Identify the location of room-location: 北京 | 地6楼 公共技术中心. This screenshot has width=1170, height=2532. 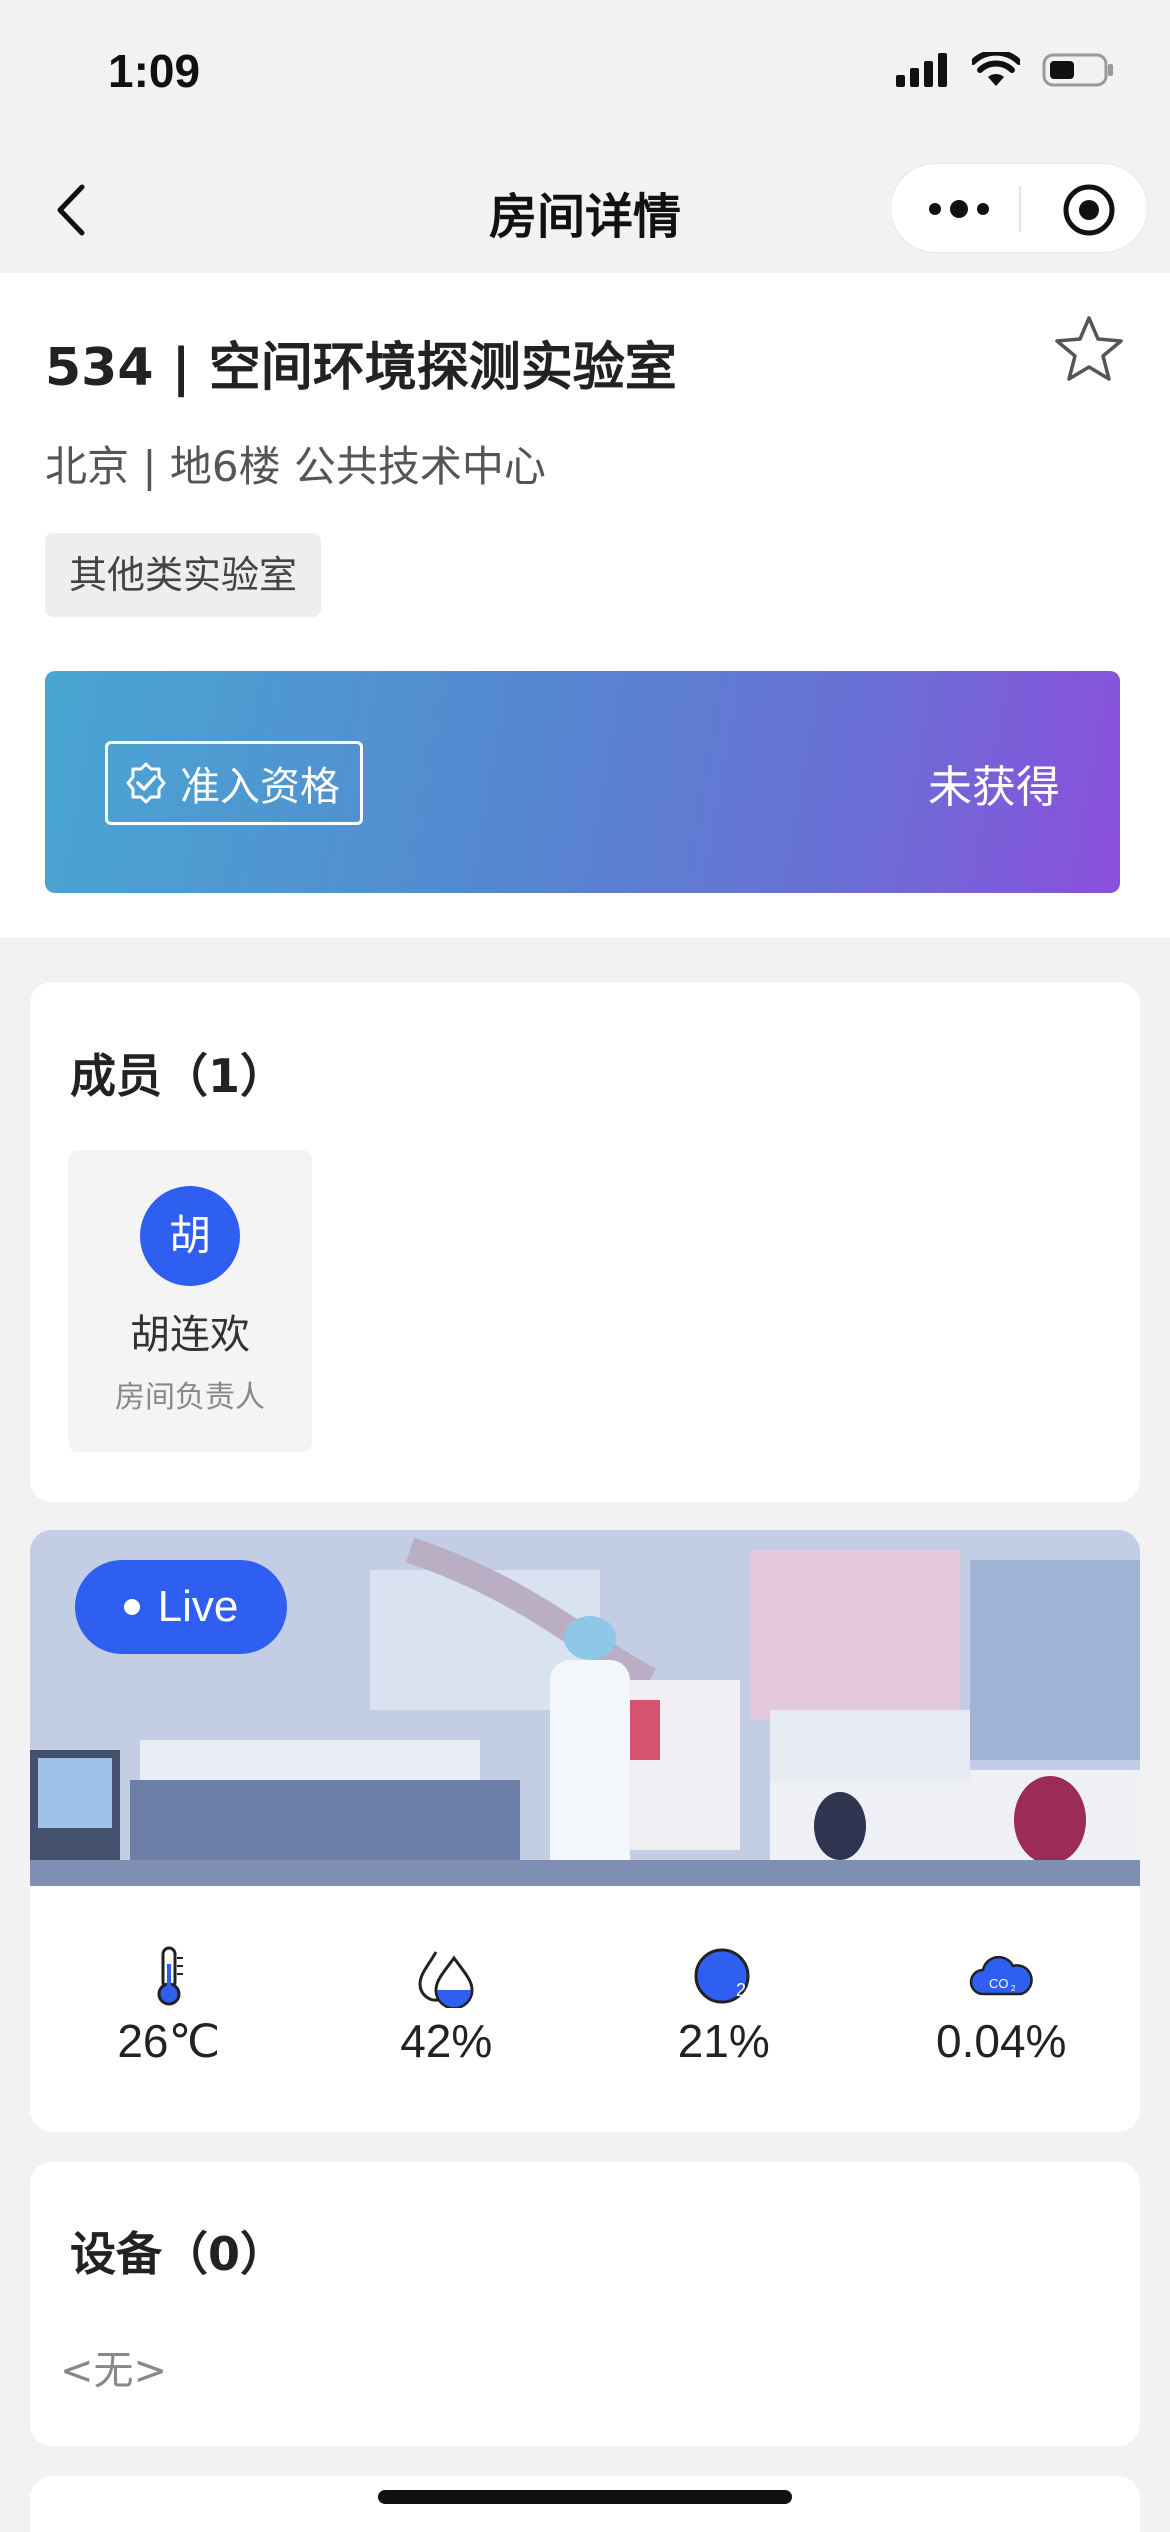
(295, 466).